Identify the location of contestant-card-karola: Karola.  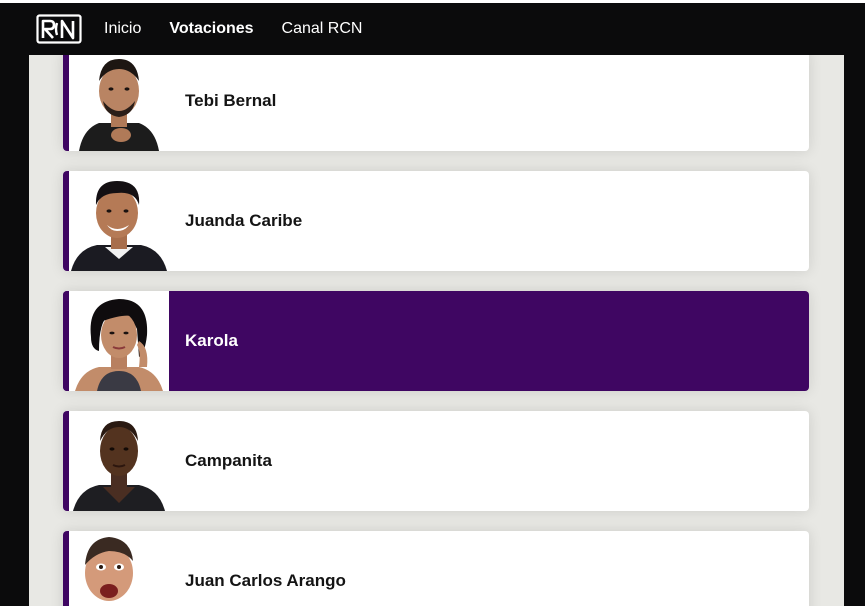
(436, 341).